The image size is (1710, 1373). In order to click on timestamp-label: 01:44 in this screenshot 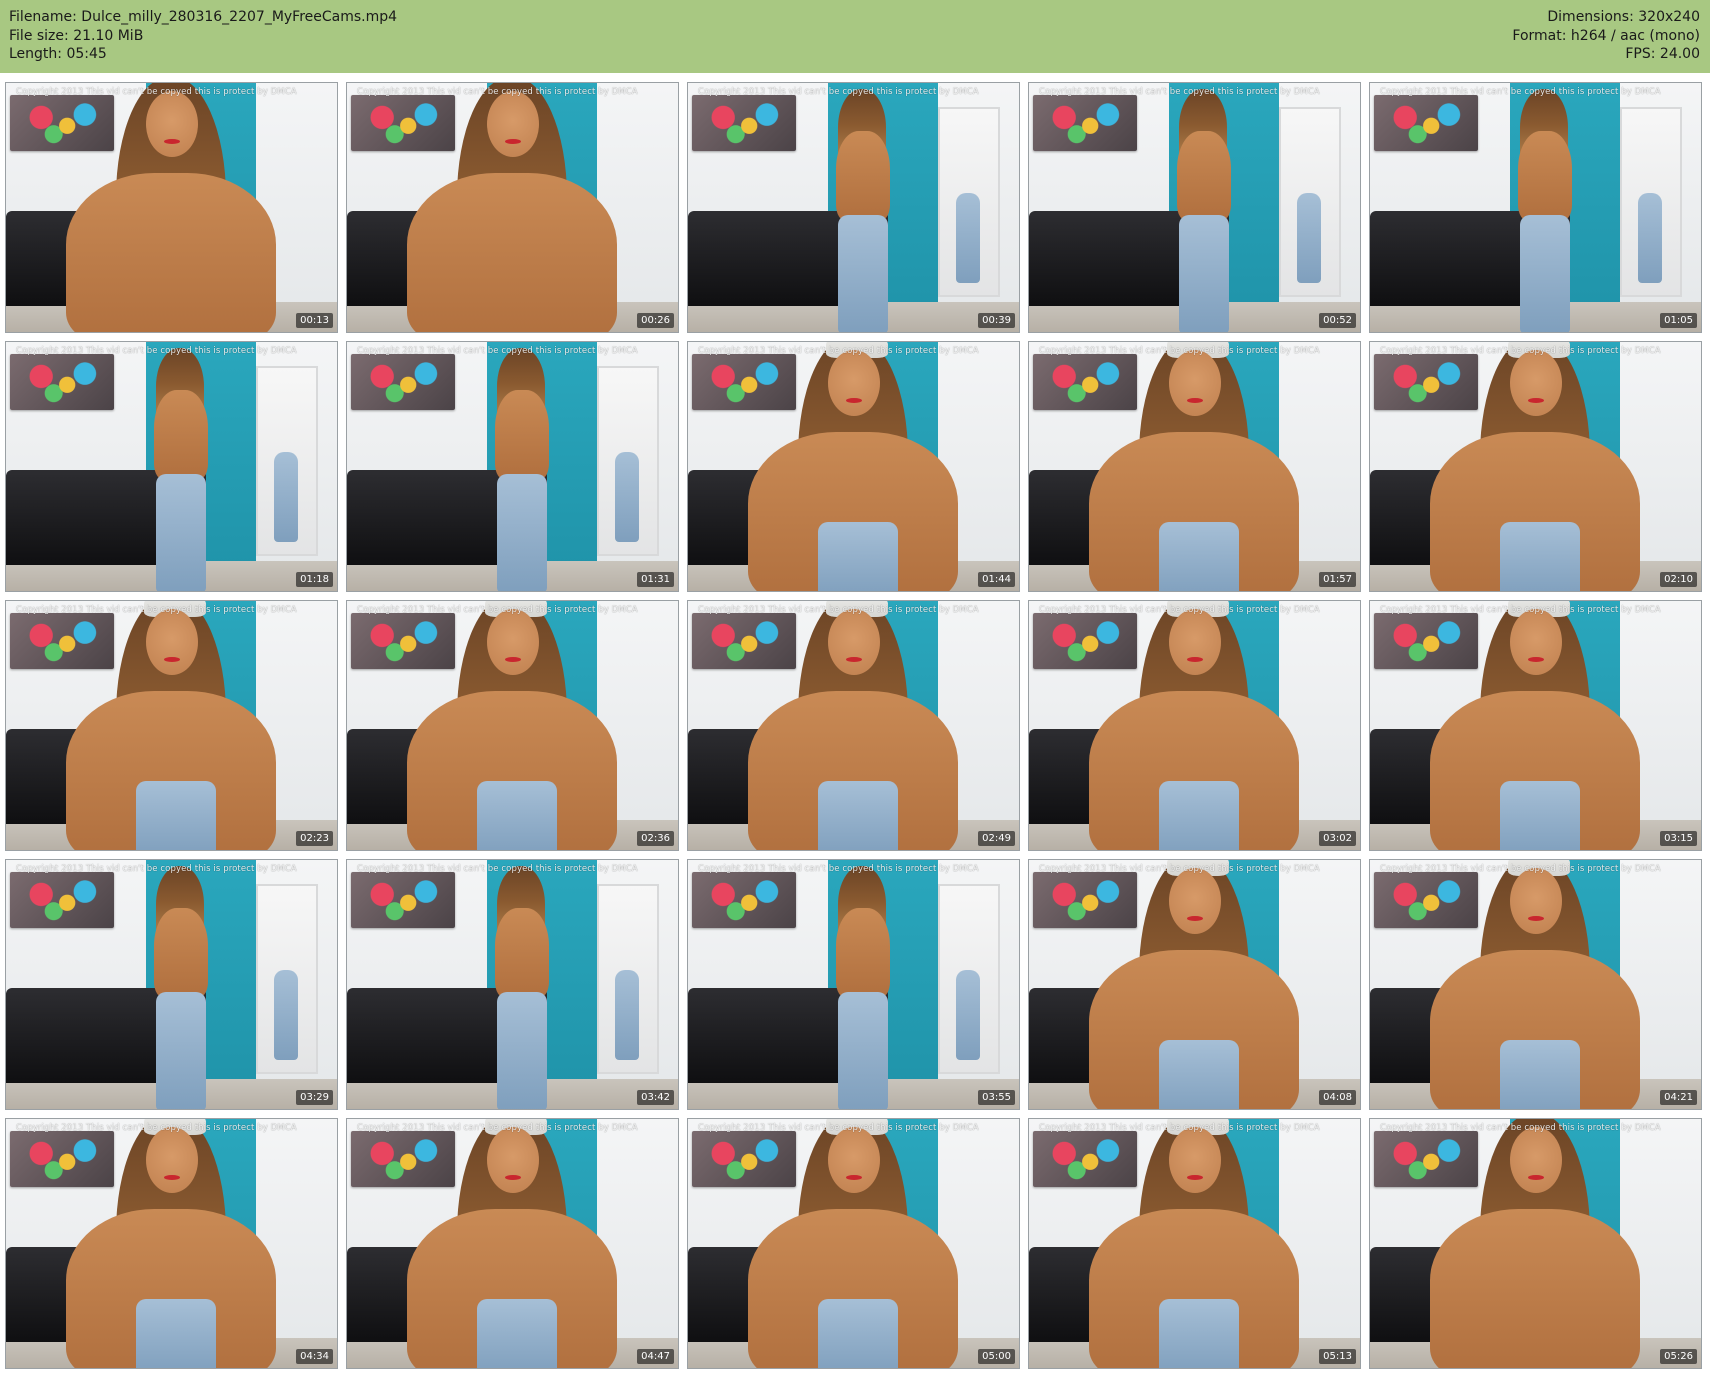, I will do `click(996, 579)`.